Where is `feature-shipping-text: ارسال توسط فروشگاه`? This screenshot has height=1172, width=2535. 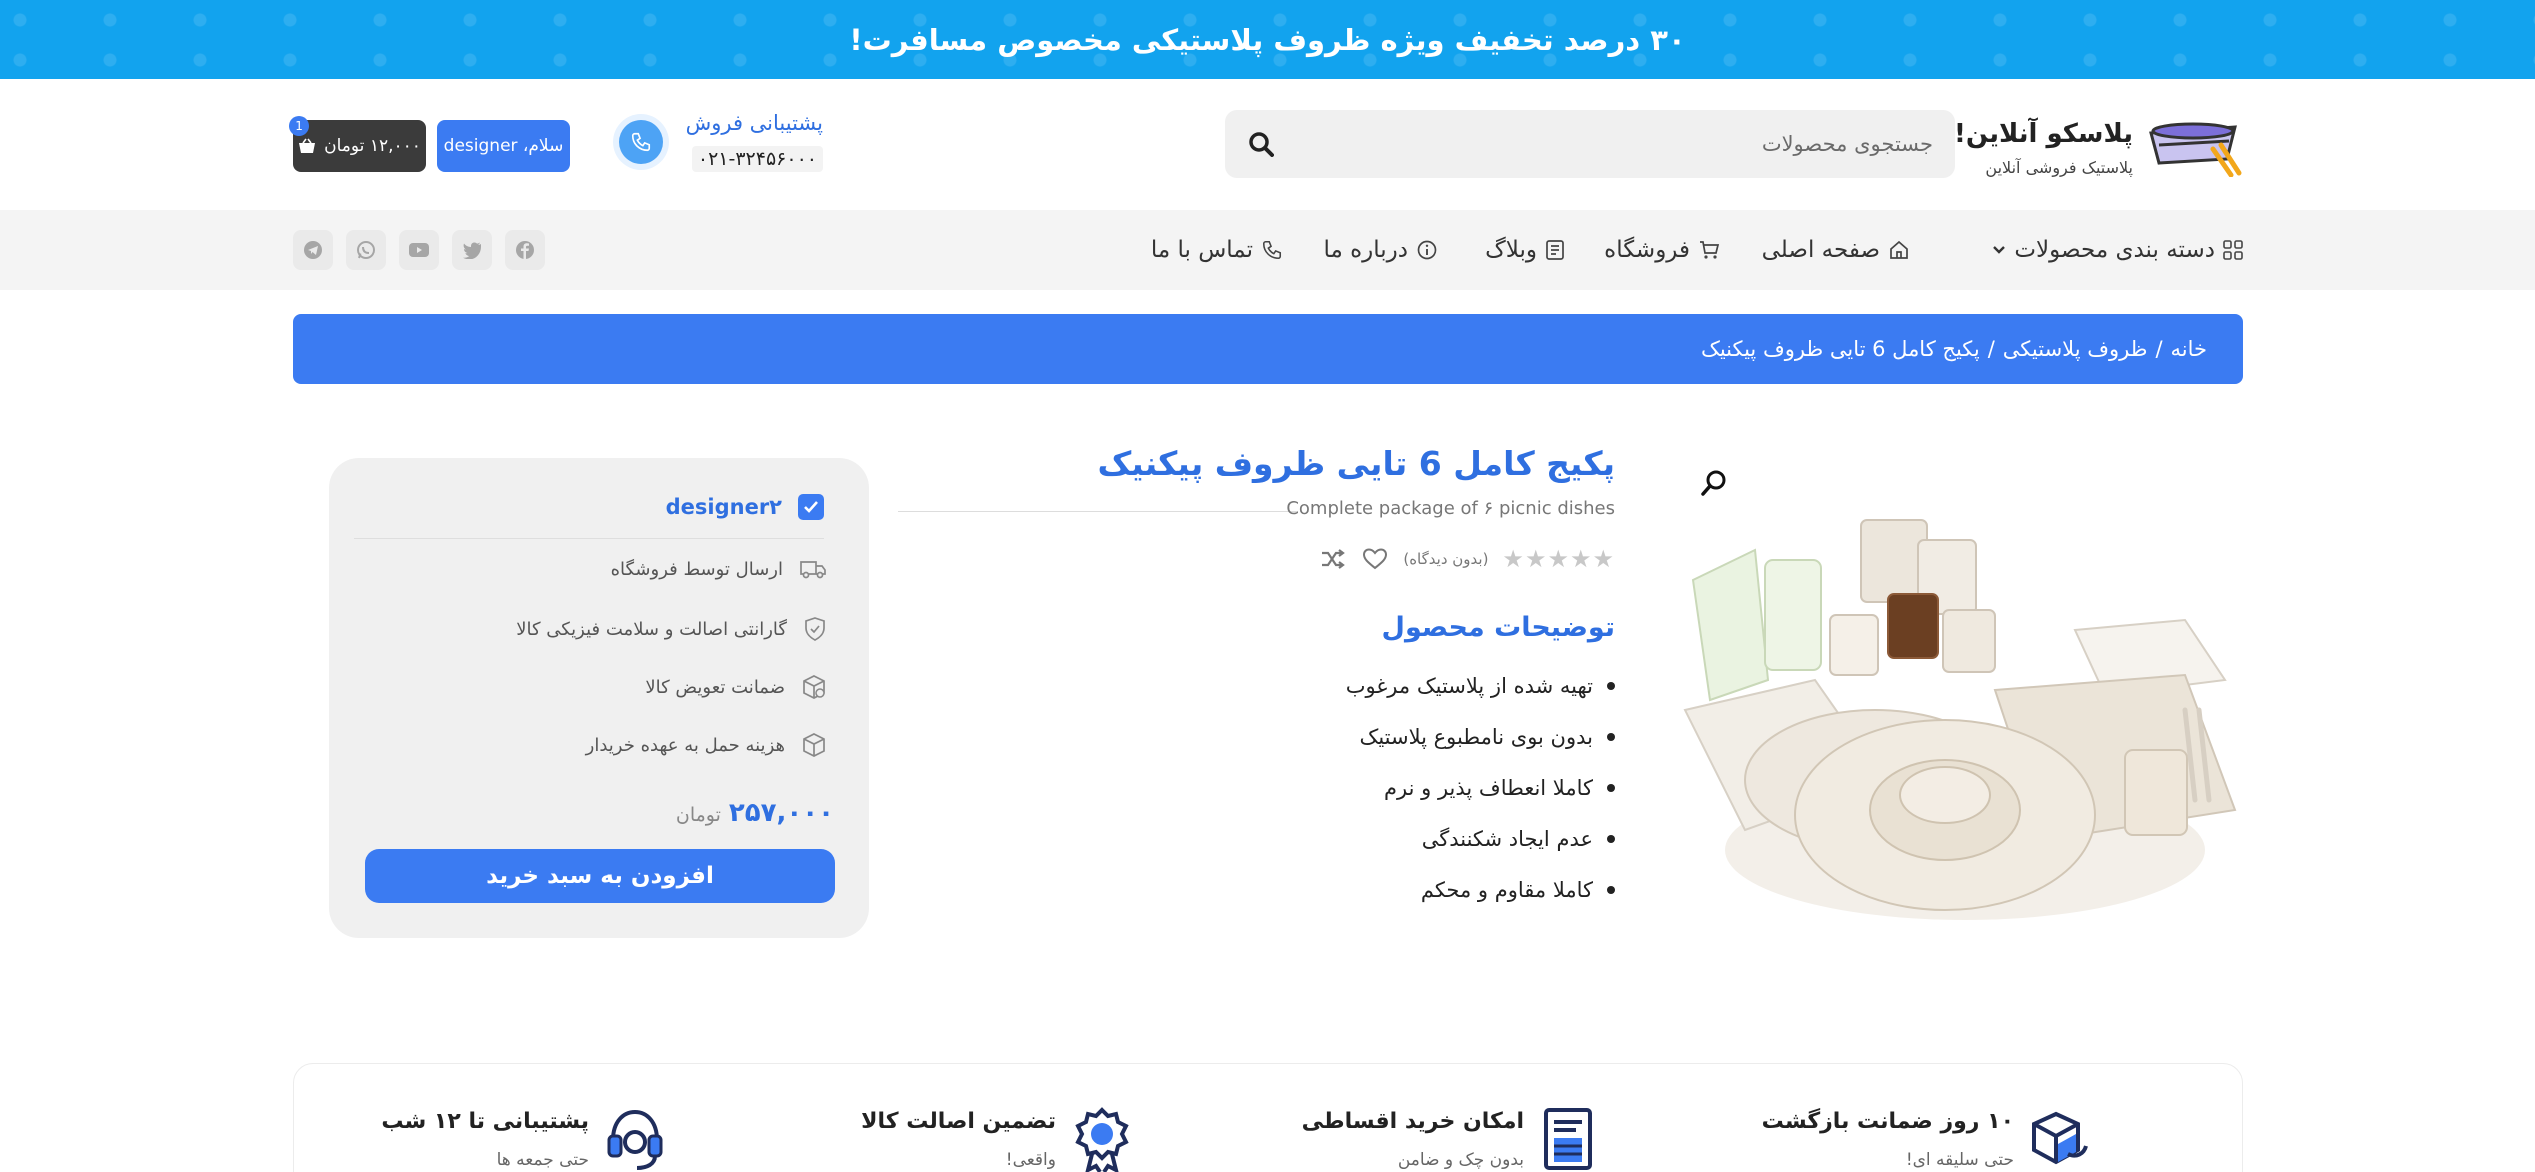 feature-shipping-text: ارسال توسط فروشگاه is located at coordinates (696, 569).